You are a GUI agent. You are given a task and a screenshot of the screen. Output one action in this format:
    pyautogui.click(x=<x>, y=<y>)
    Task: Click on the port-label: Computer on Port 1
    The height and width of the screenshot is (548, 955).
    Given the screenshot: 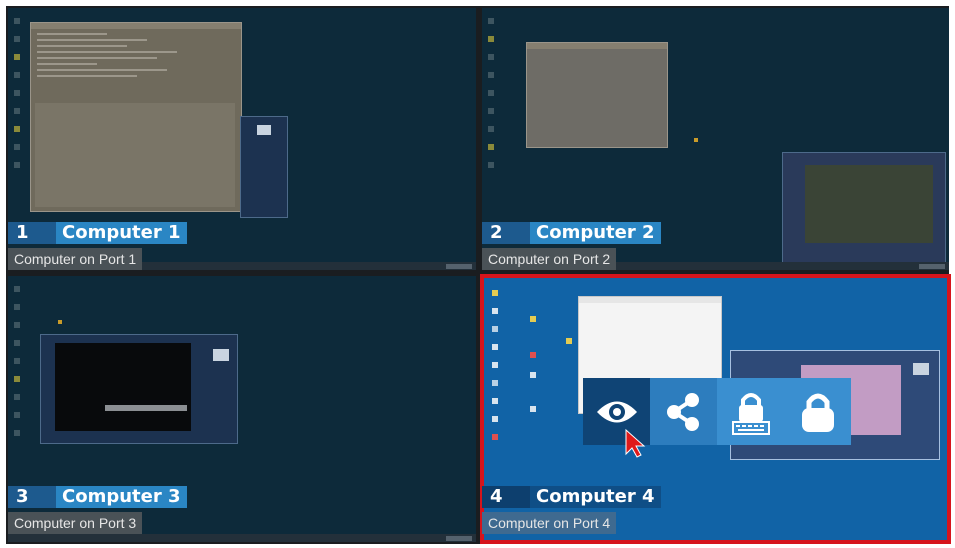 What is the action you would take?
    pyautogui.click(x=75, y=259)
    